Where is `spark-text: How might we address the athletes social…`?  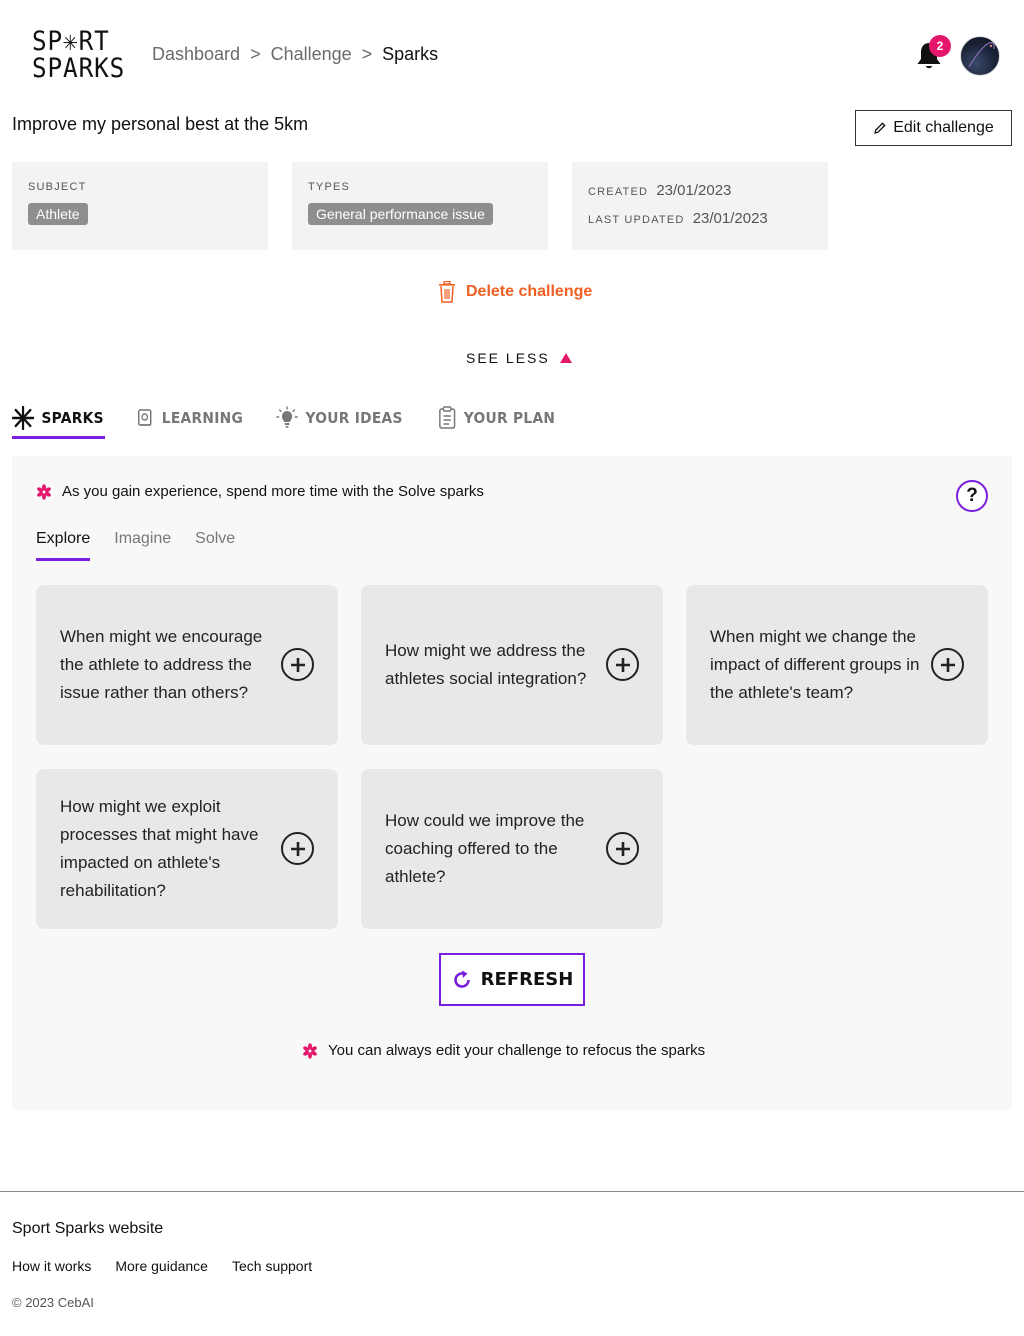
spark-text: How might we address the athletes social… is located at coordinates (486, 664).